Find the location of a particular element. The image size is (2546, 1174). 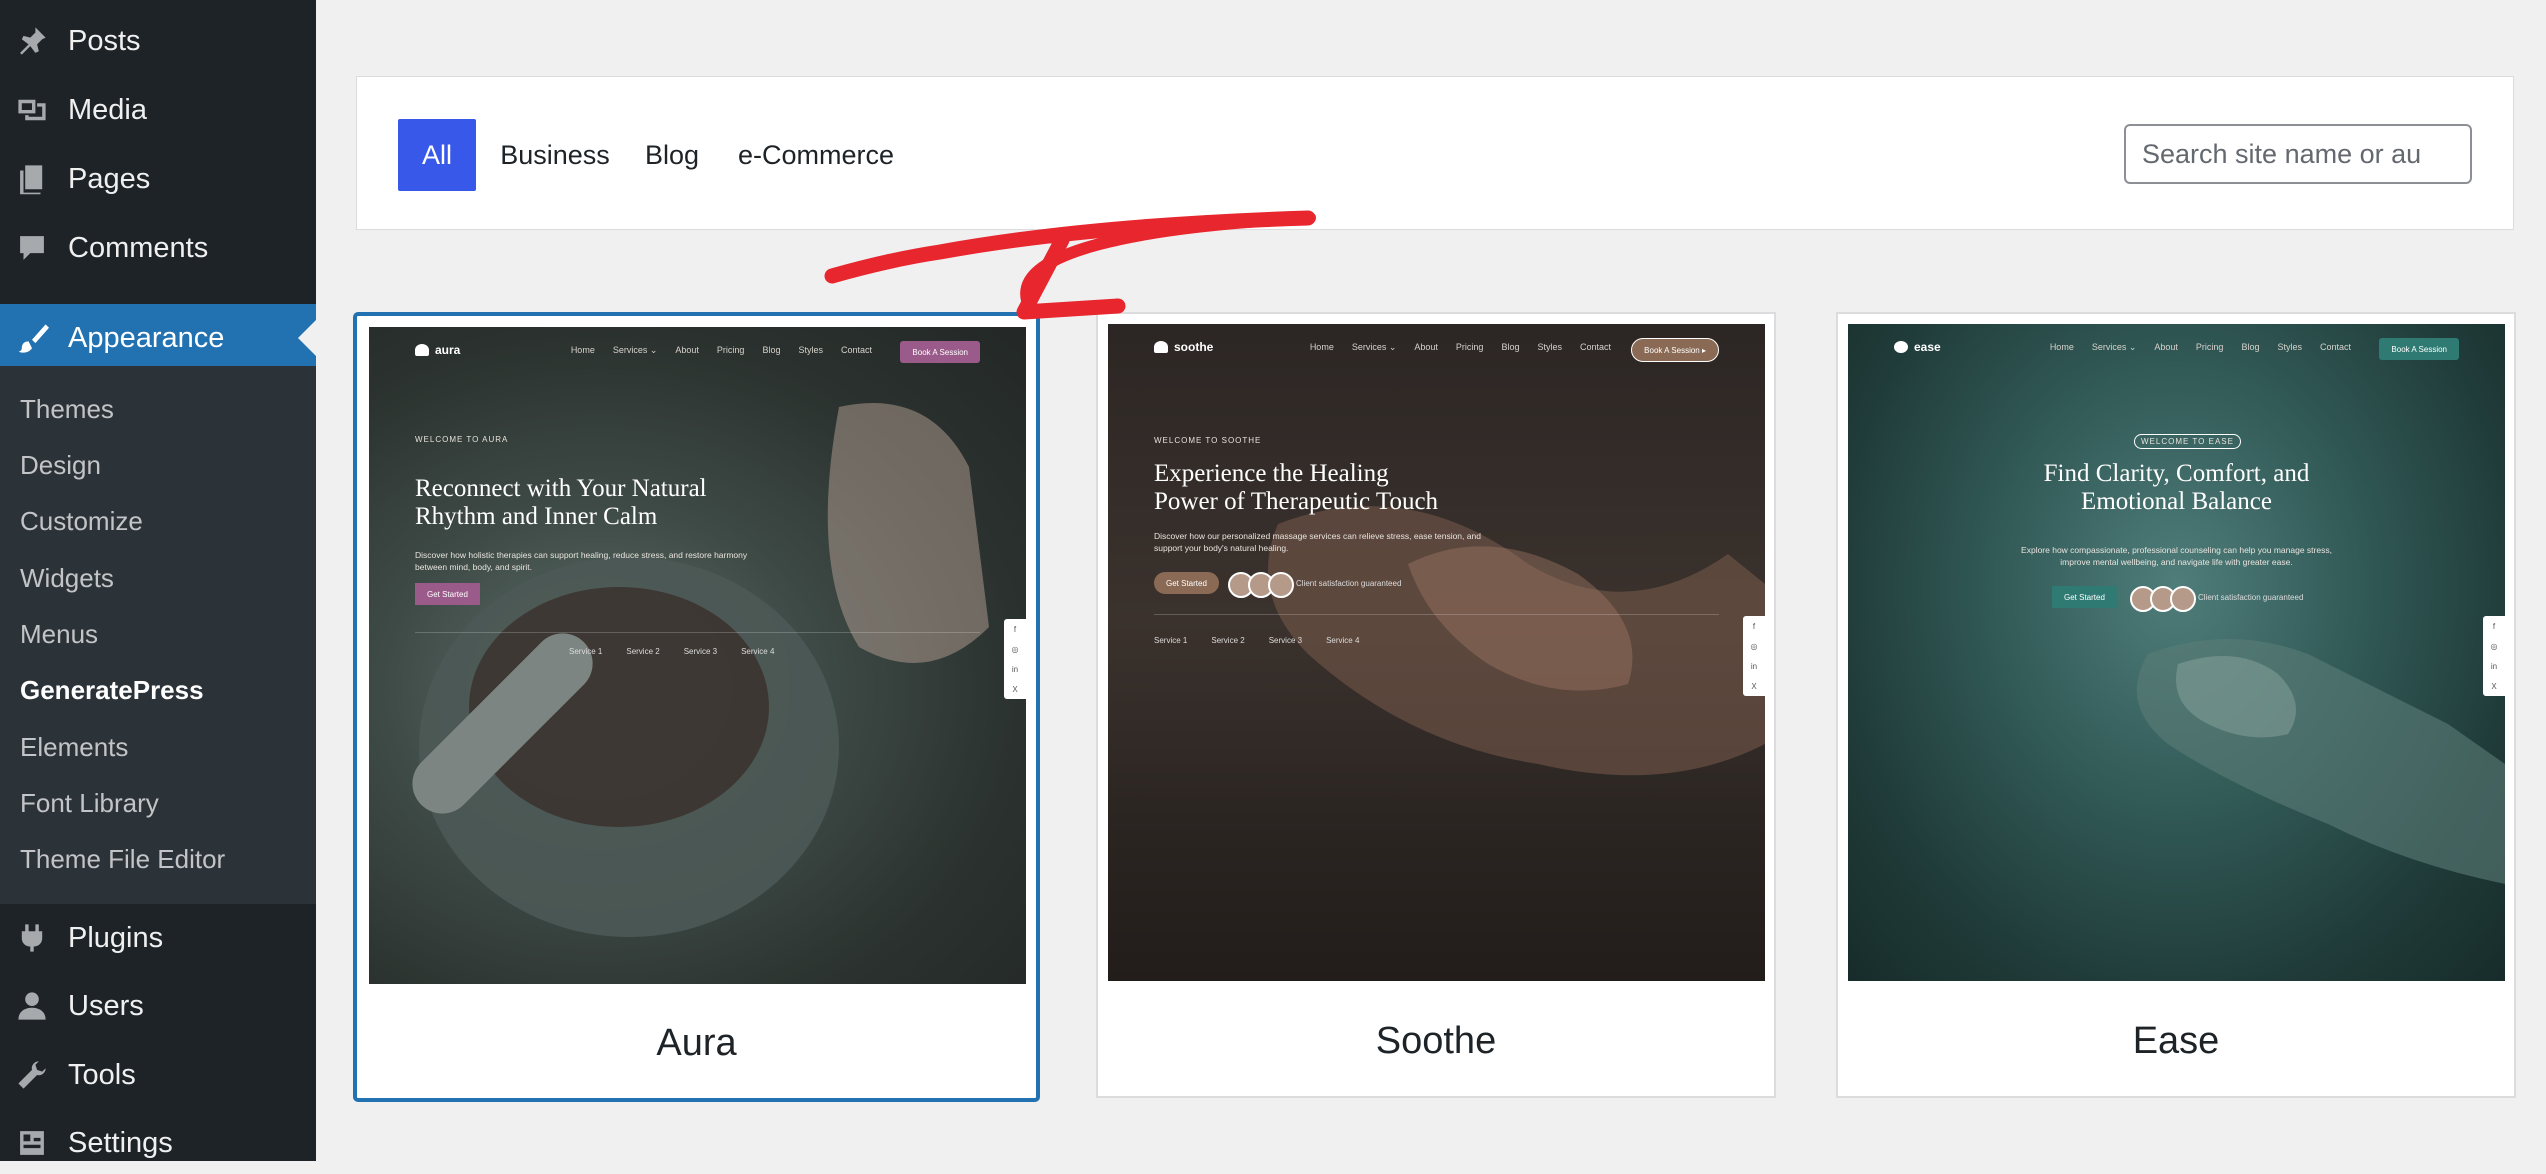

site-title-soothe: Soothe is located at coordinates (1436, 1041).